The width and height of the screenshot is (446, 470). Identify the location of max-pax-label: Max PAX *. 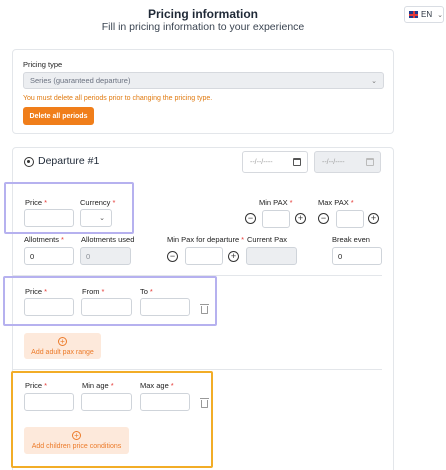
(336, 202).